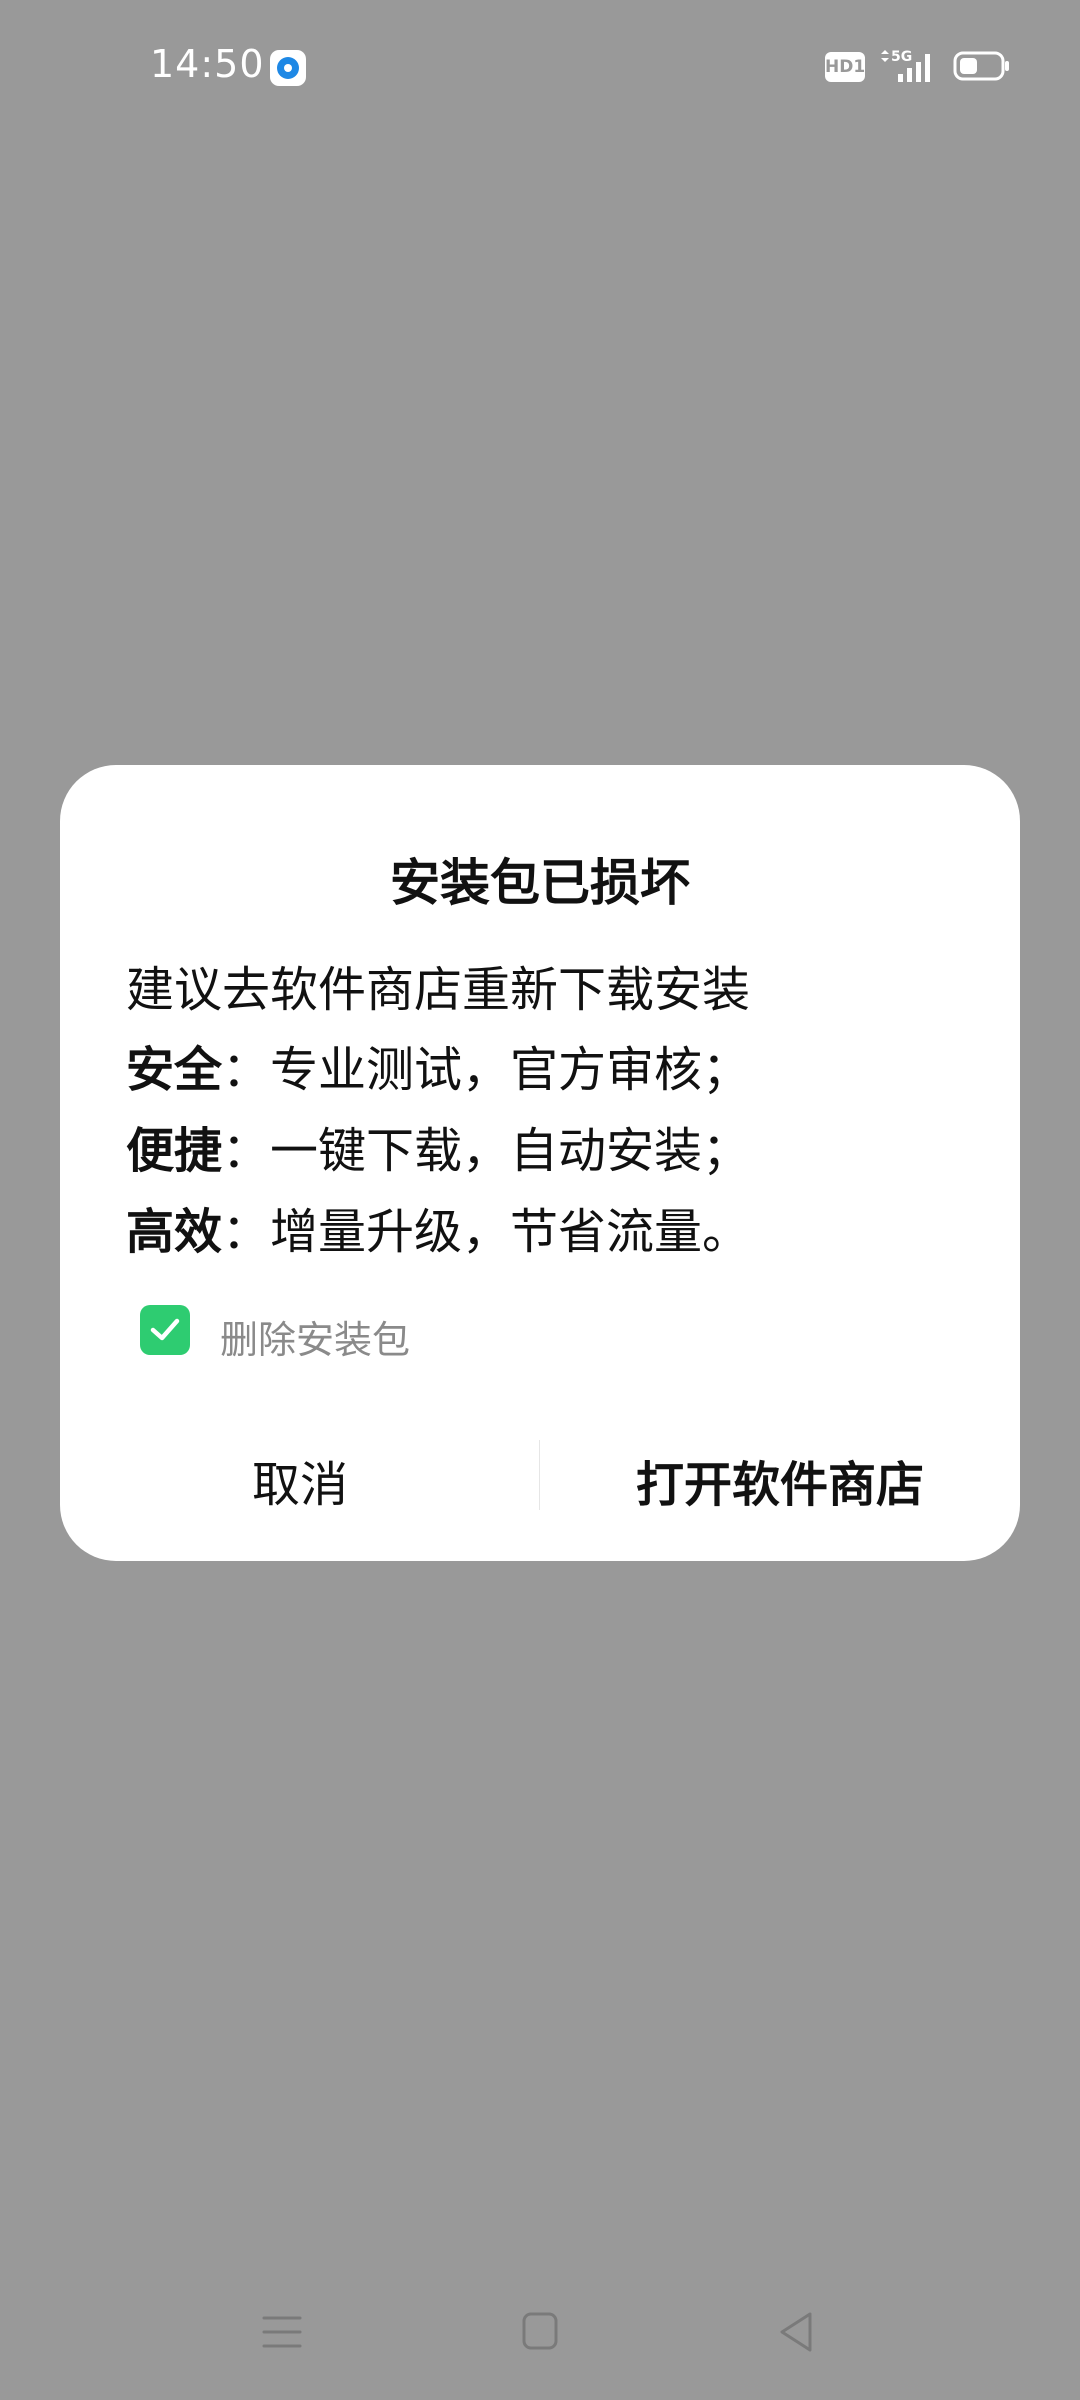  What do you see at coordinates (486, 1151) in the screenshot?
I see `feature-text: ：一键下载，自动安装；` at bounding box center [486, 1151].